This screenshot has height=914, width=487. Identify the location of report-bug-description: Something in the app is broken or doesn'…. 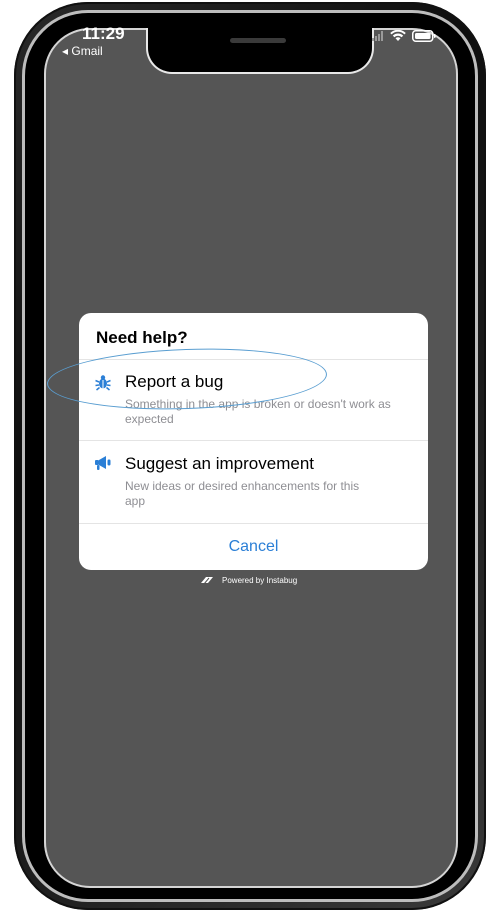
(258, 411).